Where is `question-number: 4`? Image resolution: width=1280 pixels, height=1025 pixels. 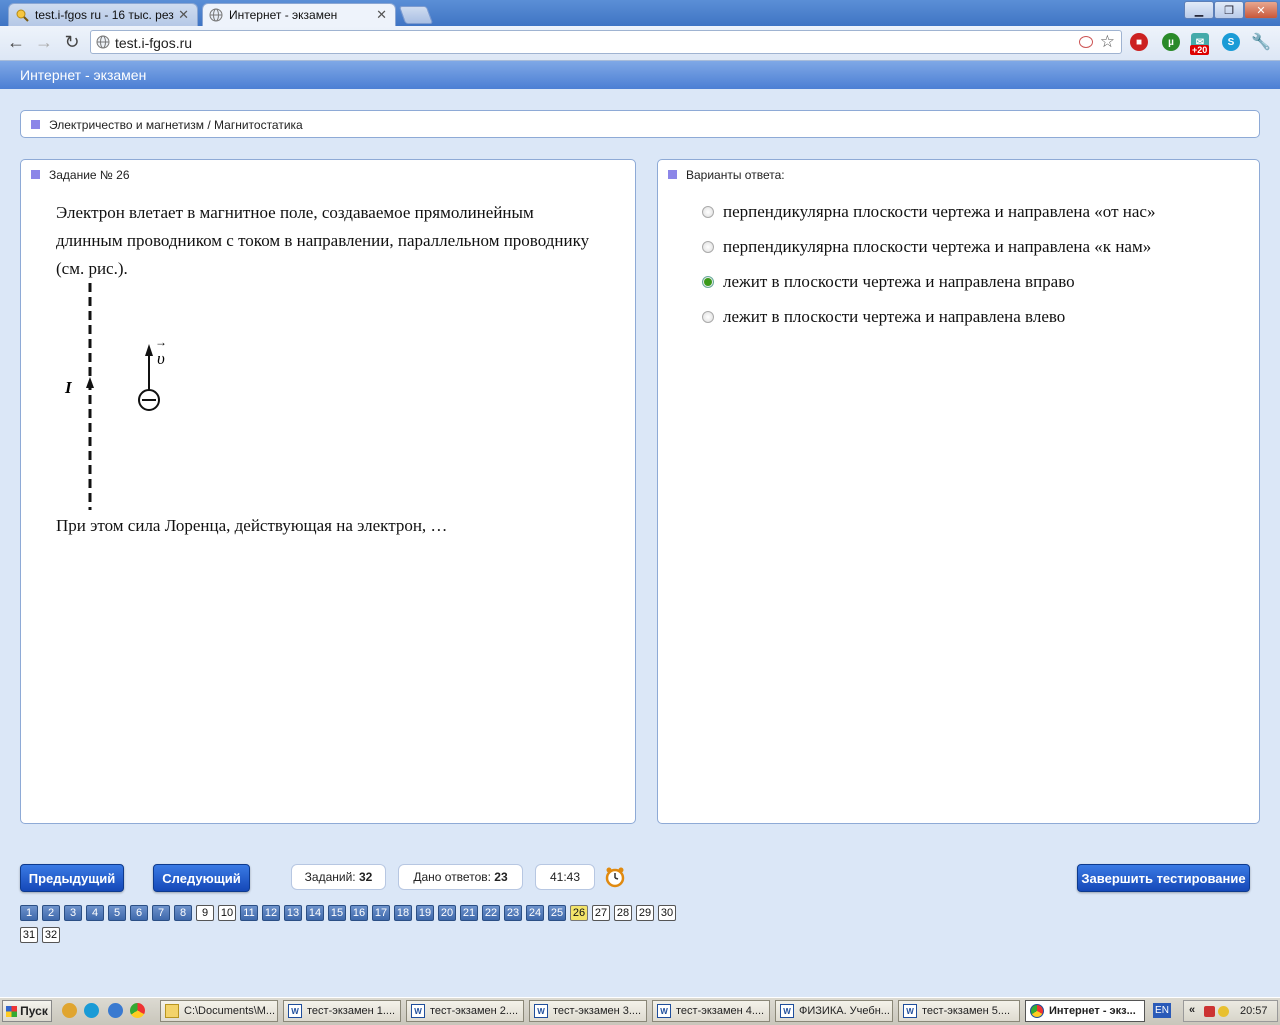
question-number: 4 is located at coordinates (95, 913).